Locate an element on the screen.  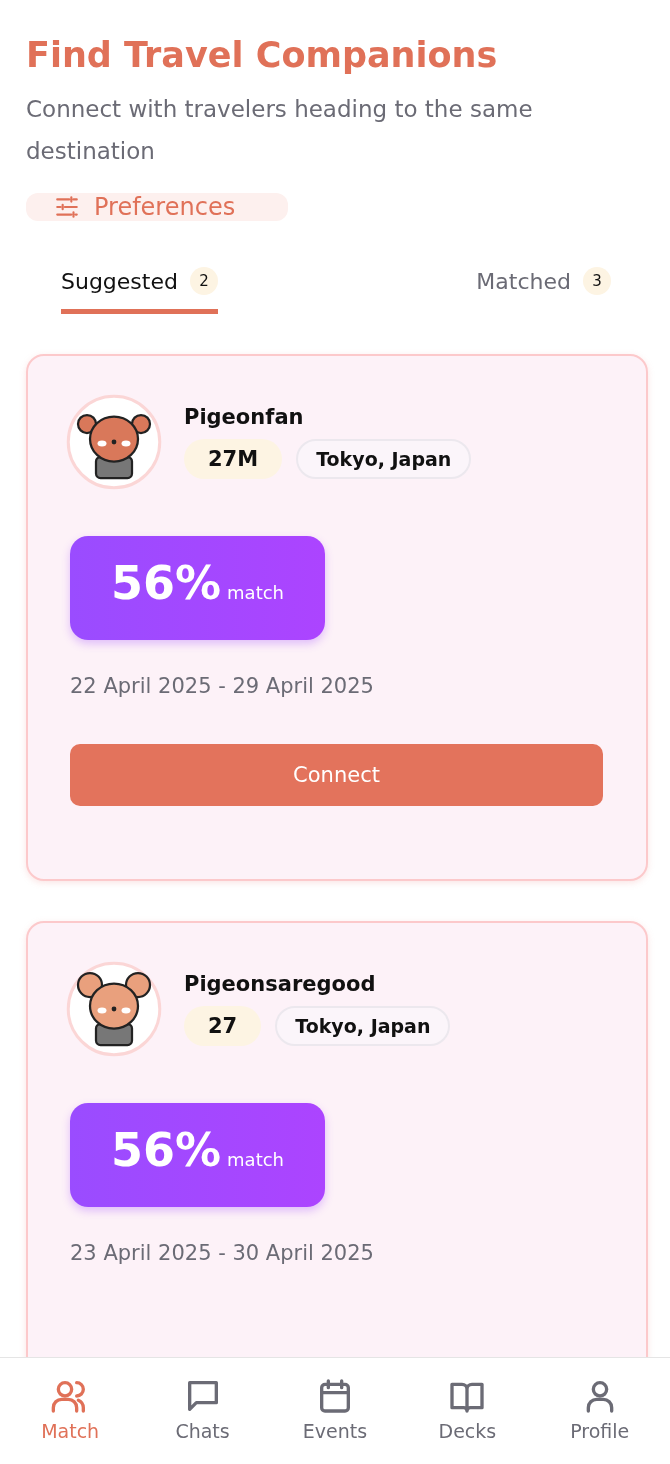
username: Pigeonsaregood is located at coordinates (280, 984).